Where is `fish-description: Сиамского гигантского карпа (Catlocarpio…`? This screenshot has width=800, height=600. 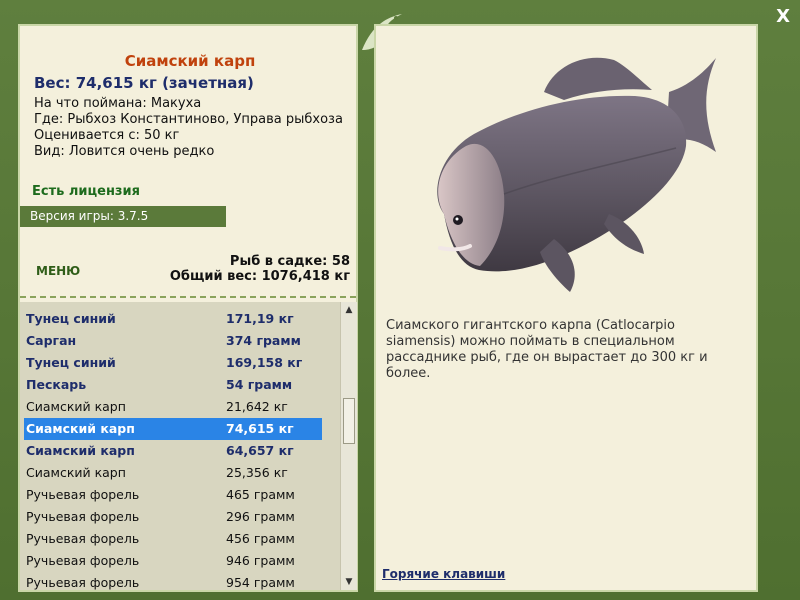 fish-description: Сиамского гигантского карпа (Catlocarpio… is located at coordinates (547, 349).